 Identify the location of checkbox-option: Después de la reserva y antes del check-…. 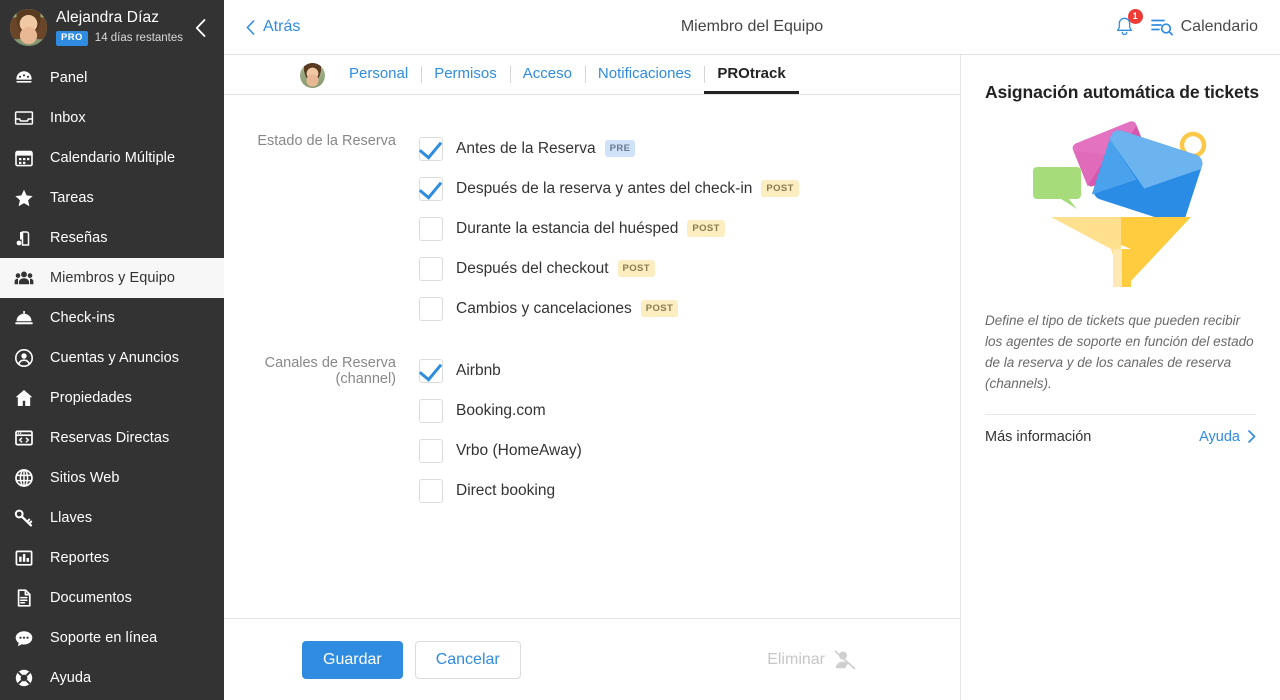
(689, 189).